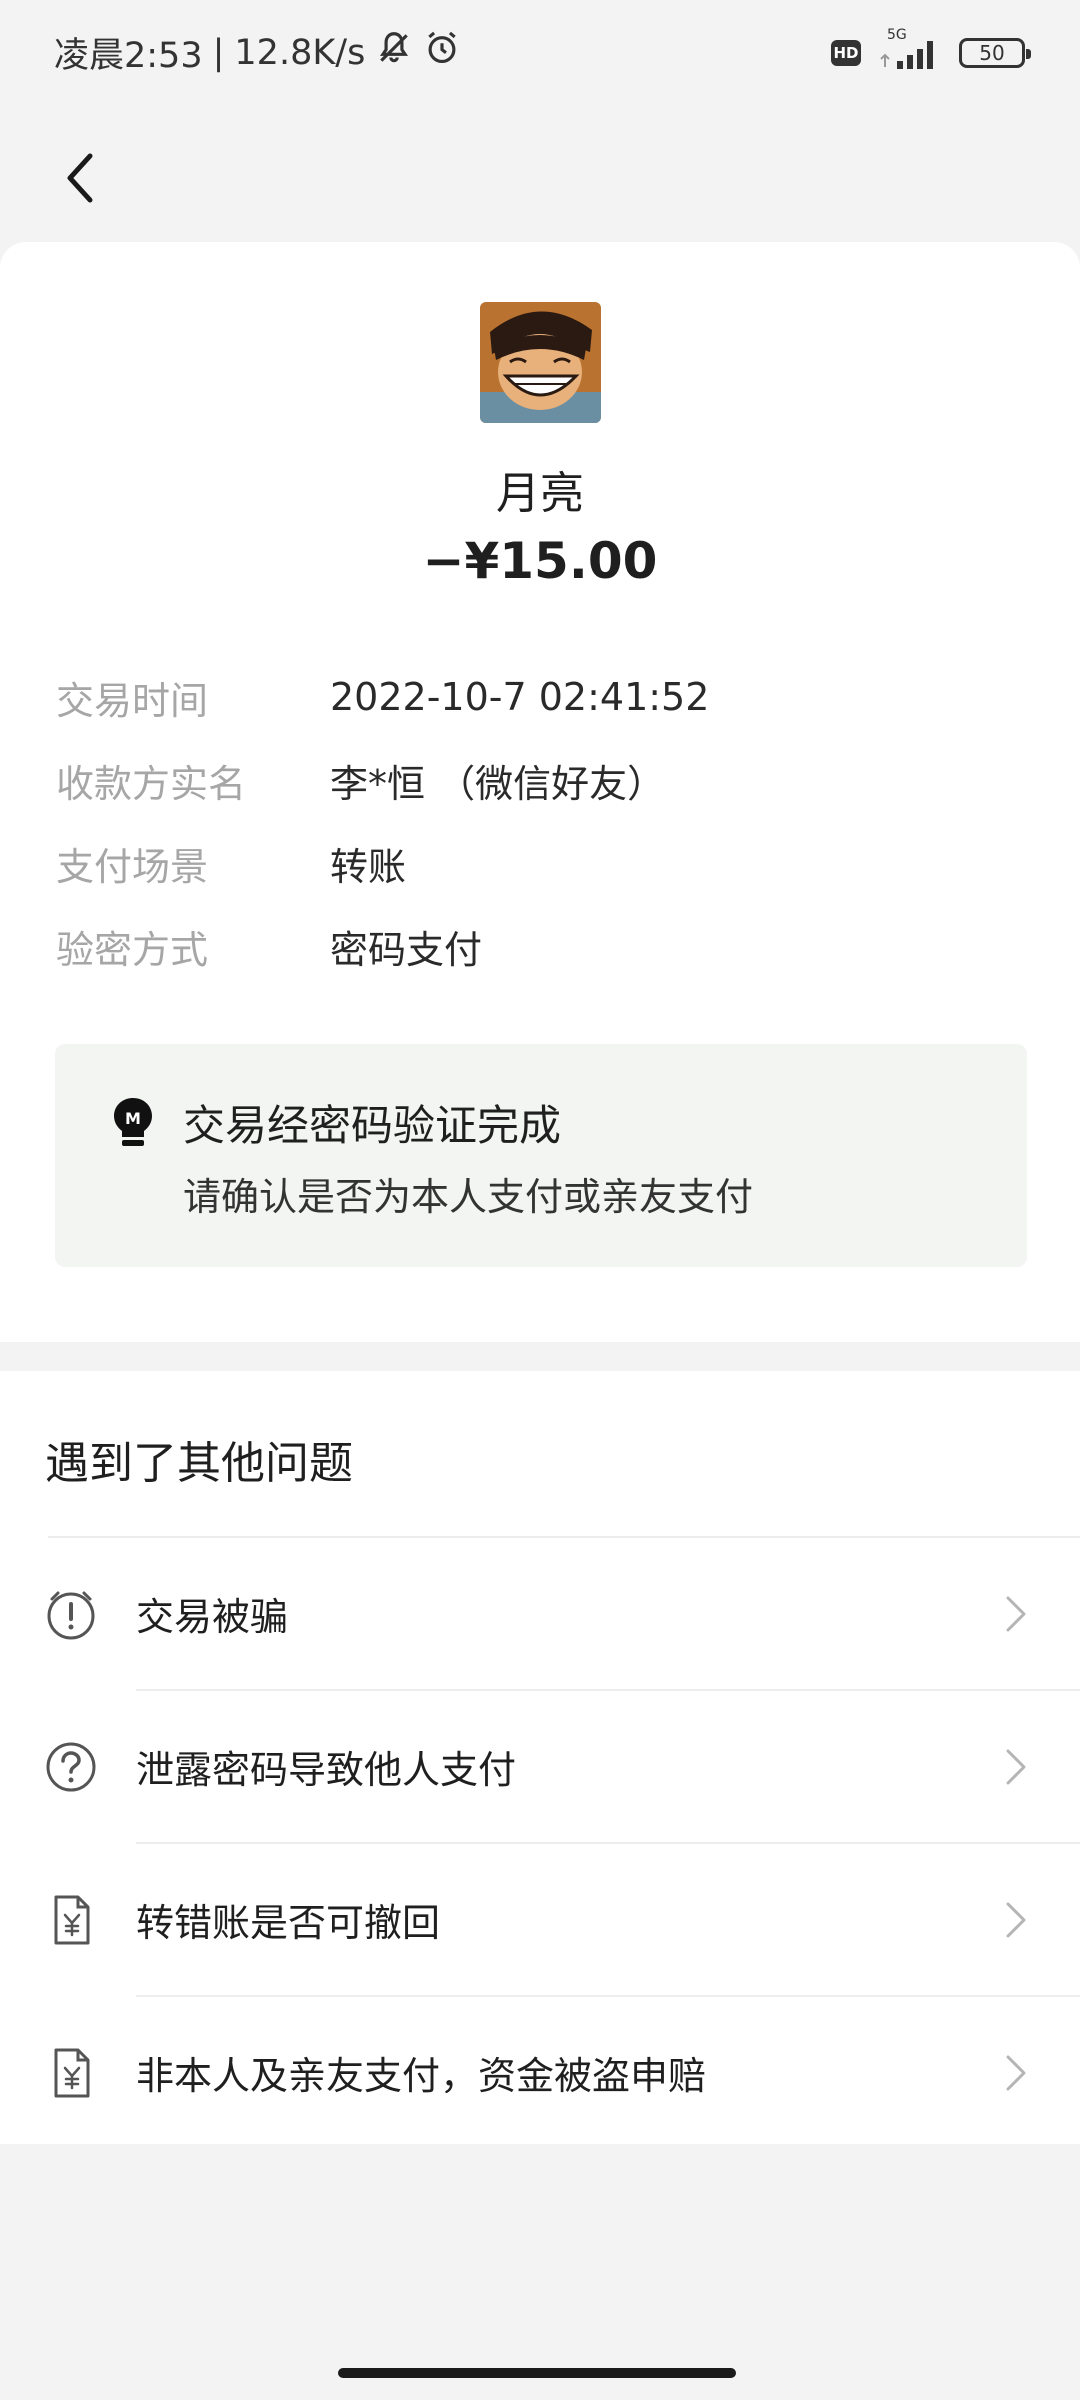  What do you see at coordinates (132, 949) in the screenshot?
I see `detail-label: 验密方式` at bounding box center [132, 949].